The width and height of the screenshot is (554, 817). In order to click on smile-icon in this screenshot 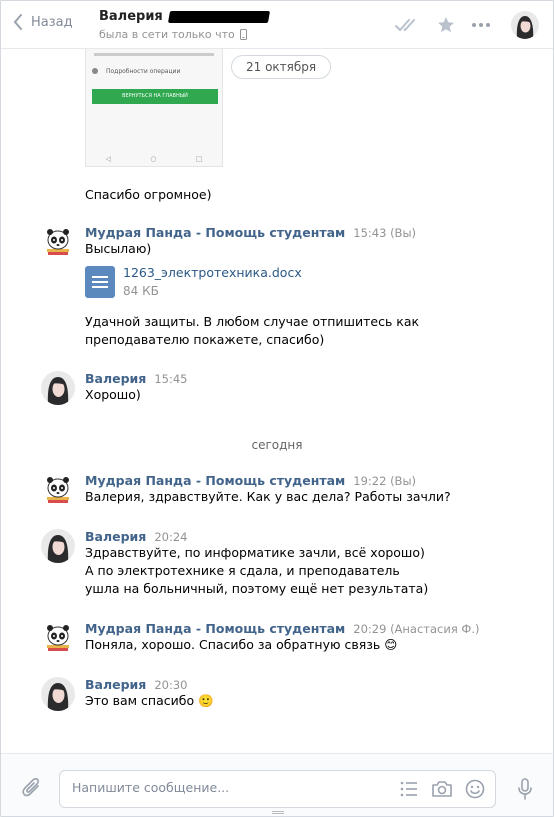, I will do `click(475, 789)`.